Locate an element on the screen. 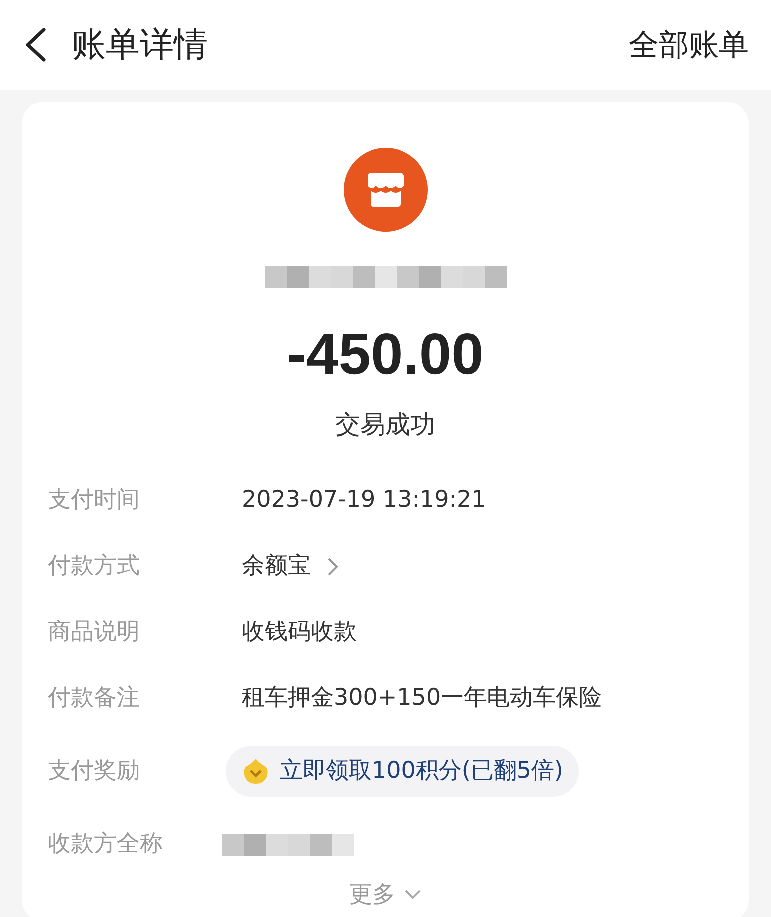 This screenshot has width=771, height=917. chevron-down-icon is located at coordinates (413, 894).